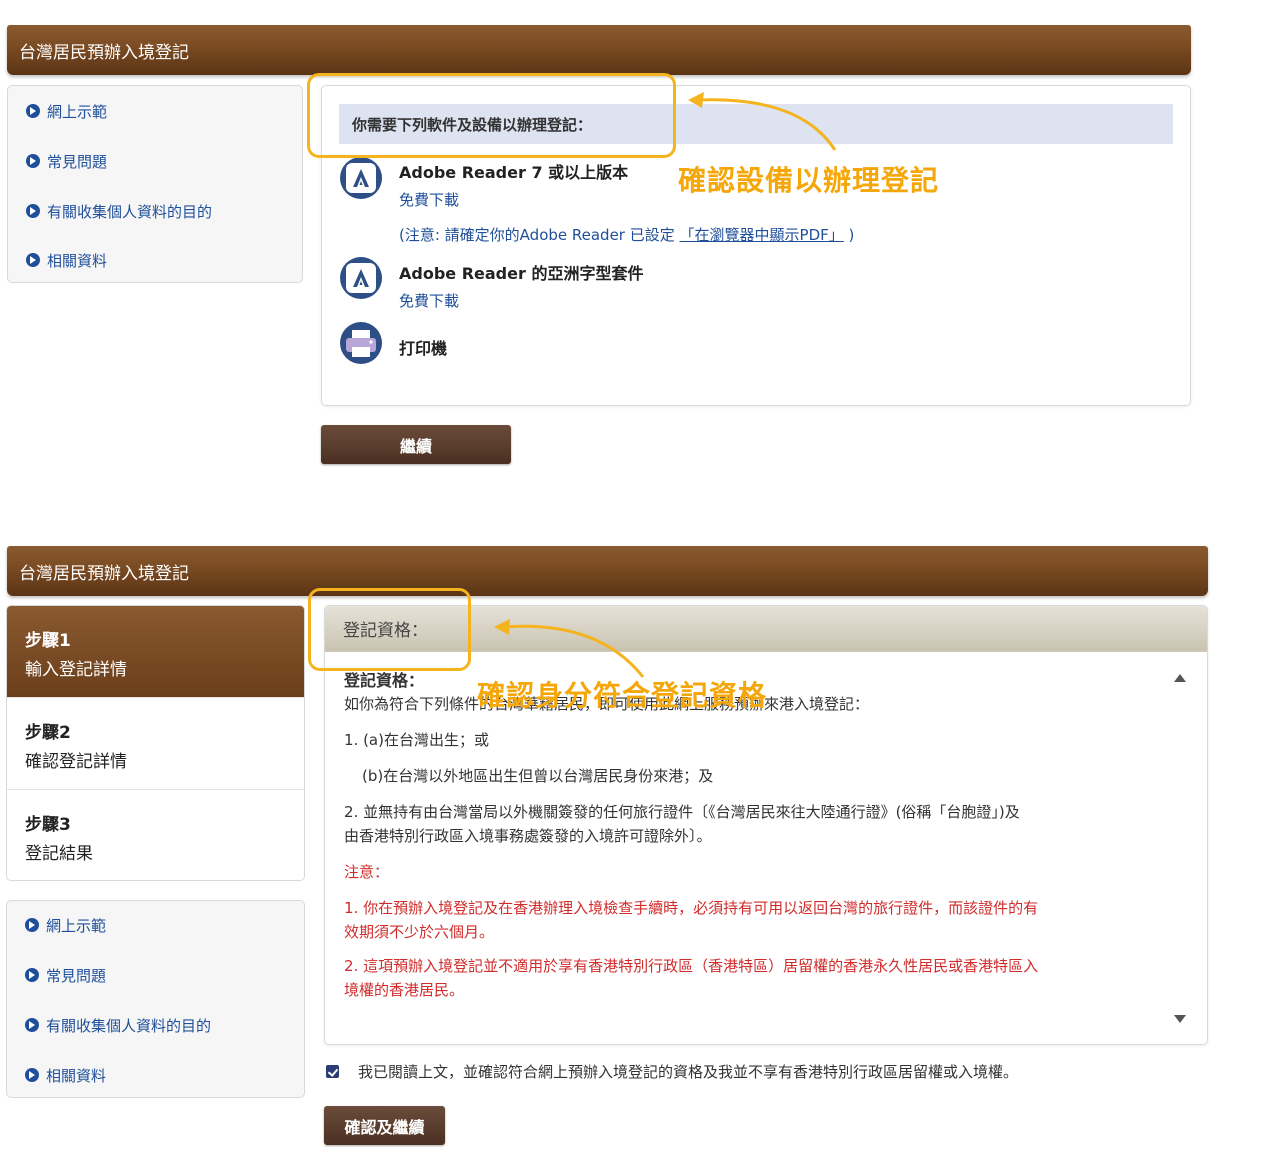 The height and width of the screenshot is (1160, 1270). I want to click on step-2: 步驟2 確認登記詳情, so click(155, 744).